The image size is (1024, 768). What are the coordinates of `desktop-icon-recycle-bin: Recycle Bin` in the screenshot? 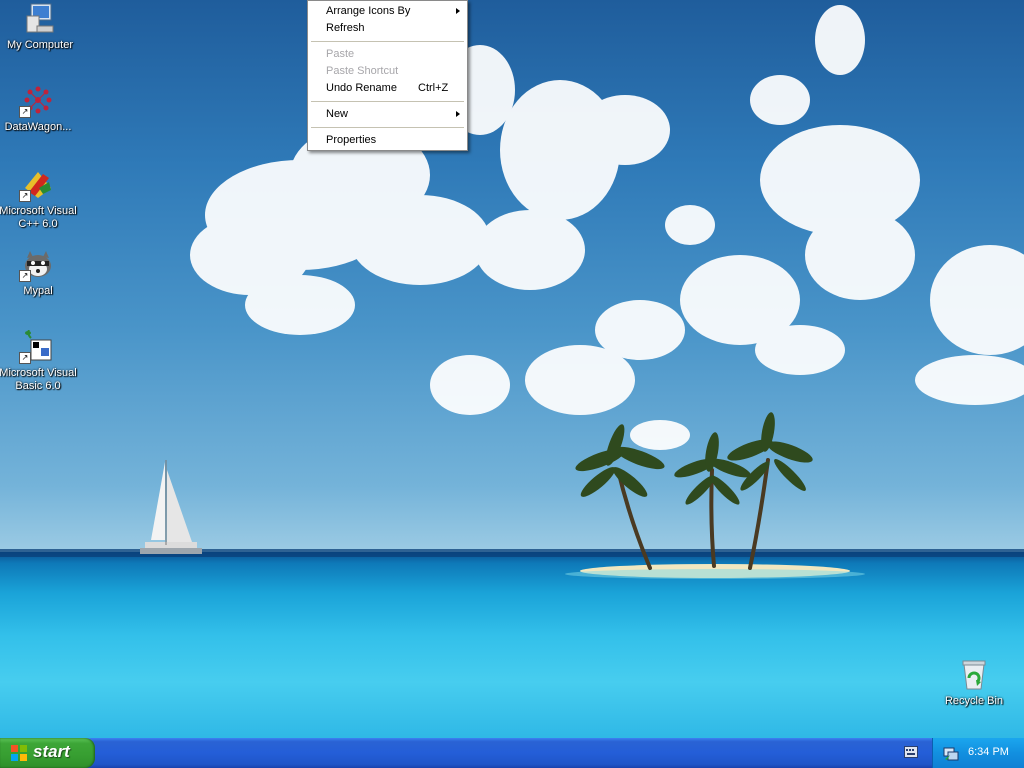 It's located at (974, 683).